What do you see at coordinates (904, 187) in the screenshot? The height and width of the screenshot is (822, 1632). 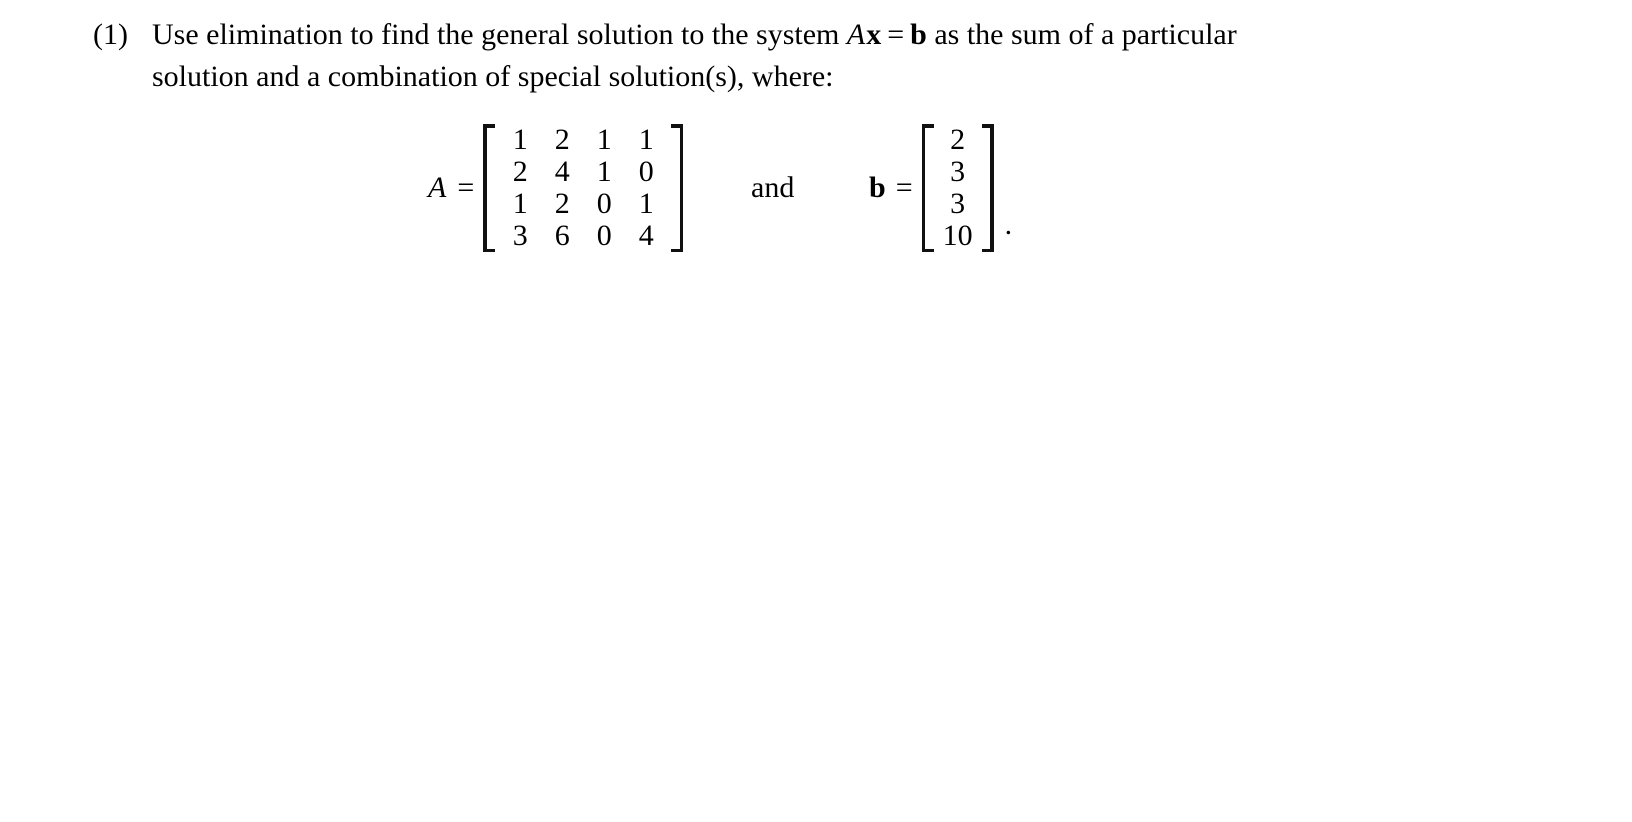 I see `vector-b-equals-sign: =` at bounding box center [904, 187].